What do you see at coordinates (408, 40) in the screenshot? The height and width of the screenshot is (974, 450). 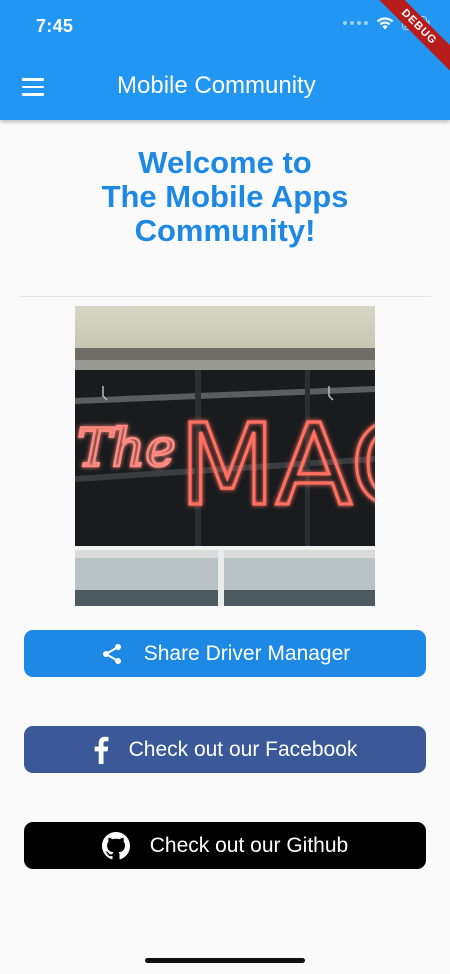 I see `debug-banner: DEBUG` at bounding box center [408, 40].